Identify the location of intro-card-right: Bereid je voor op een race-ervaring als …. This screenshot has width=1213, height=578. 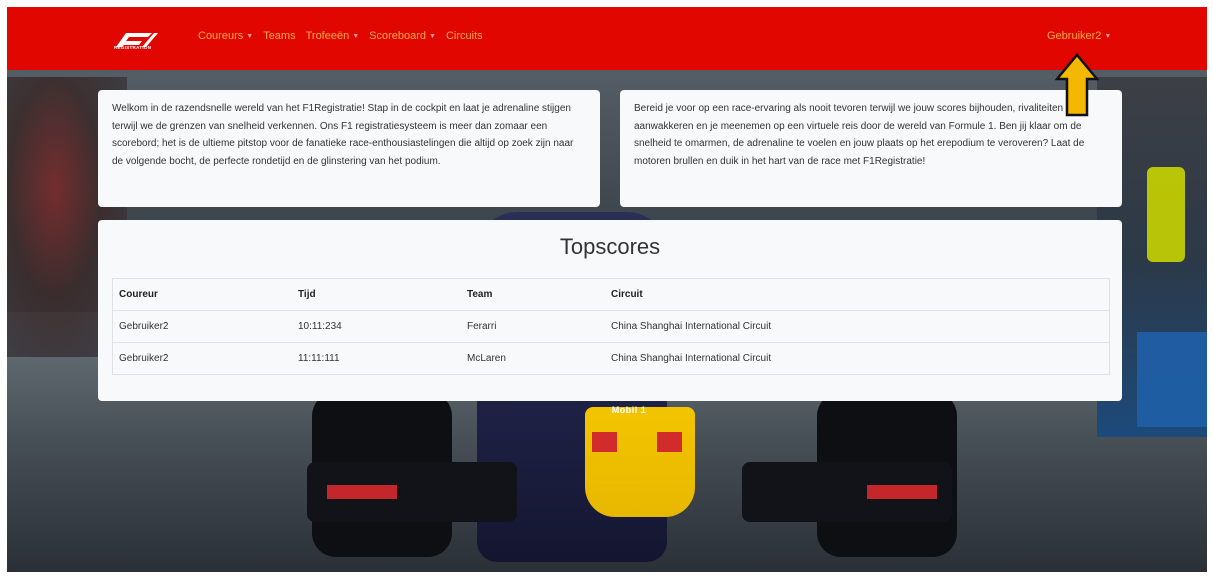
(871, 148).